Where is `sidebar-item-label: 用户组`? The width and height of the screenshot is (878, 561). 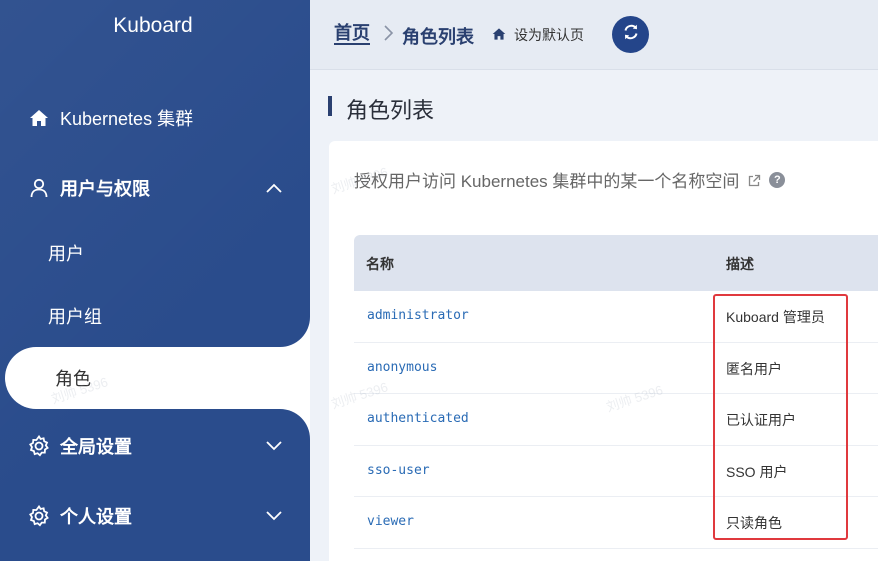 sidebar-item-label: 用户组 is located at coordinates (75, 317).